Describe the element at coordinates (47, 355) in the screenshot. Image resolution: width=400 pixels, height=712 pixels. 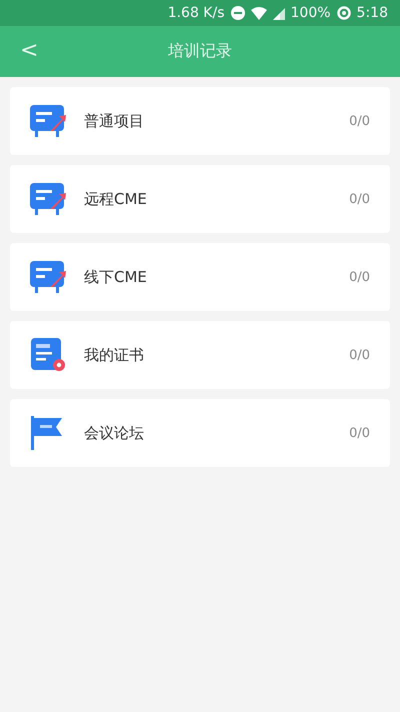
I see `certificate-icon` at that location.